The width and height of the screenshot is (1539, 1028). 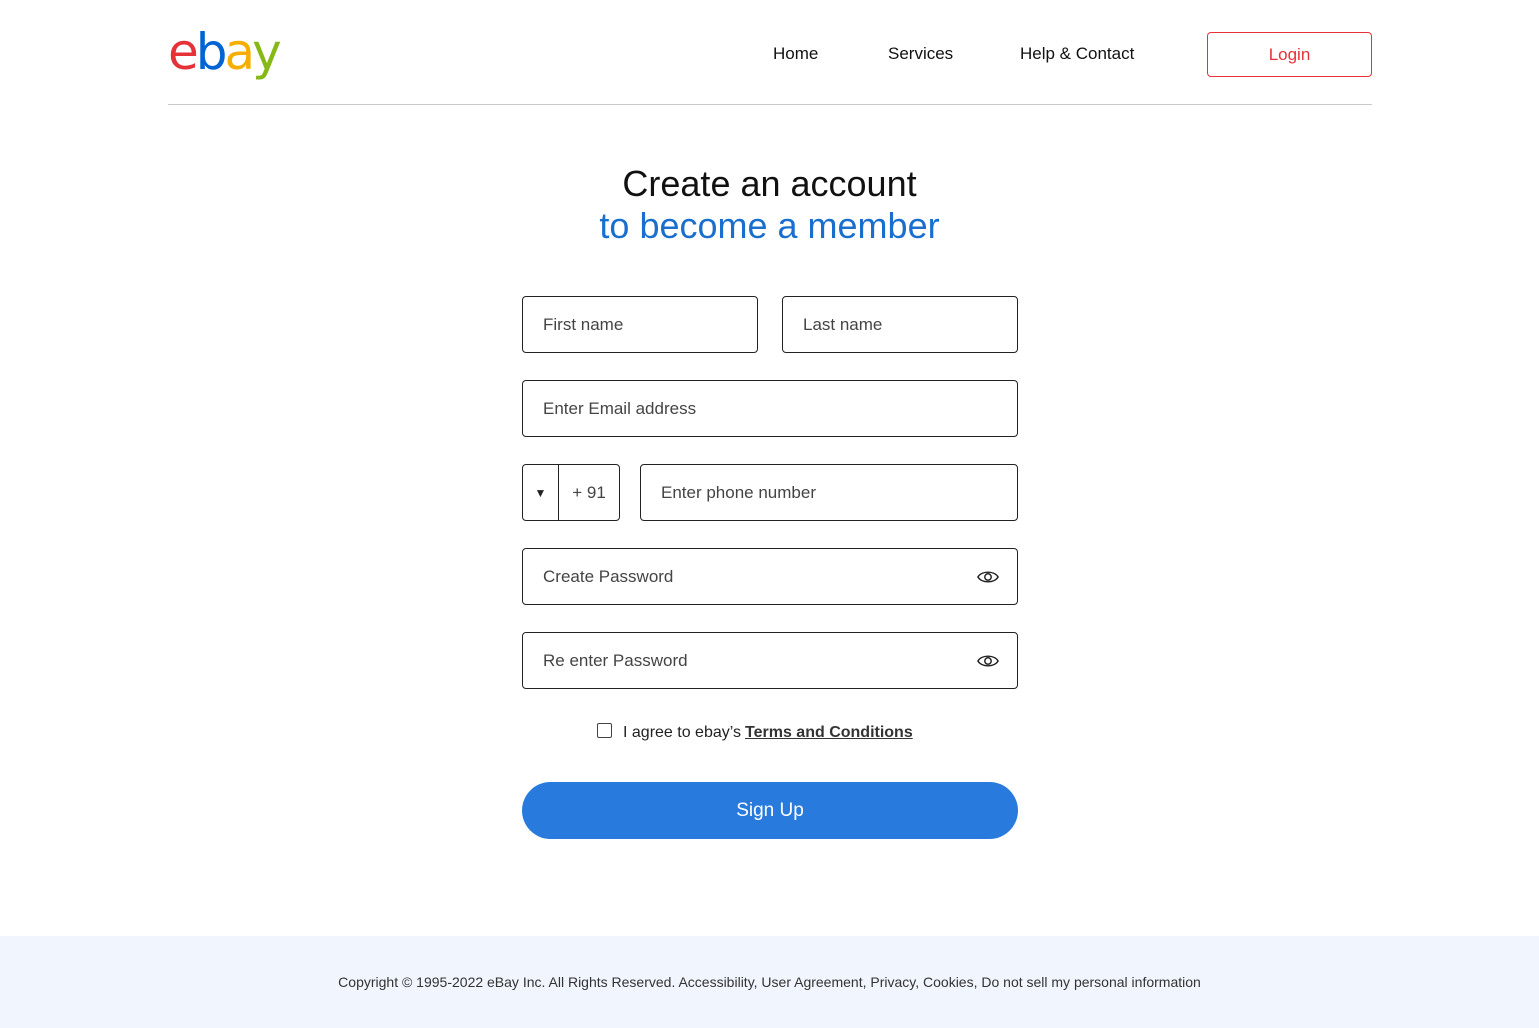 I want to click on password-input, so click(x=770, y=576).